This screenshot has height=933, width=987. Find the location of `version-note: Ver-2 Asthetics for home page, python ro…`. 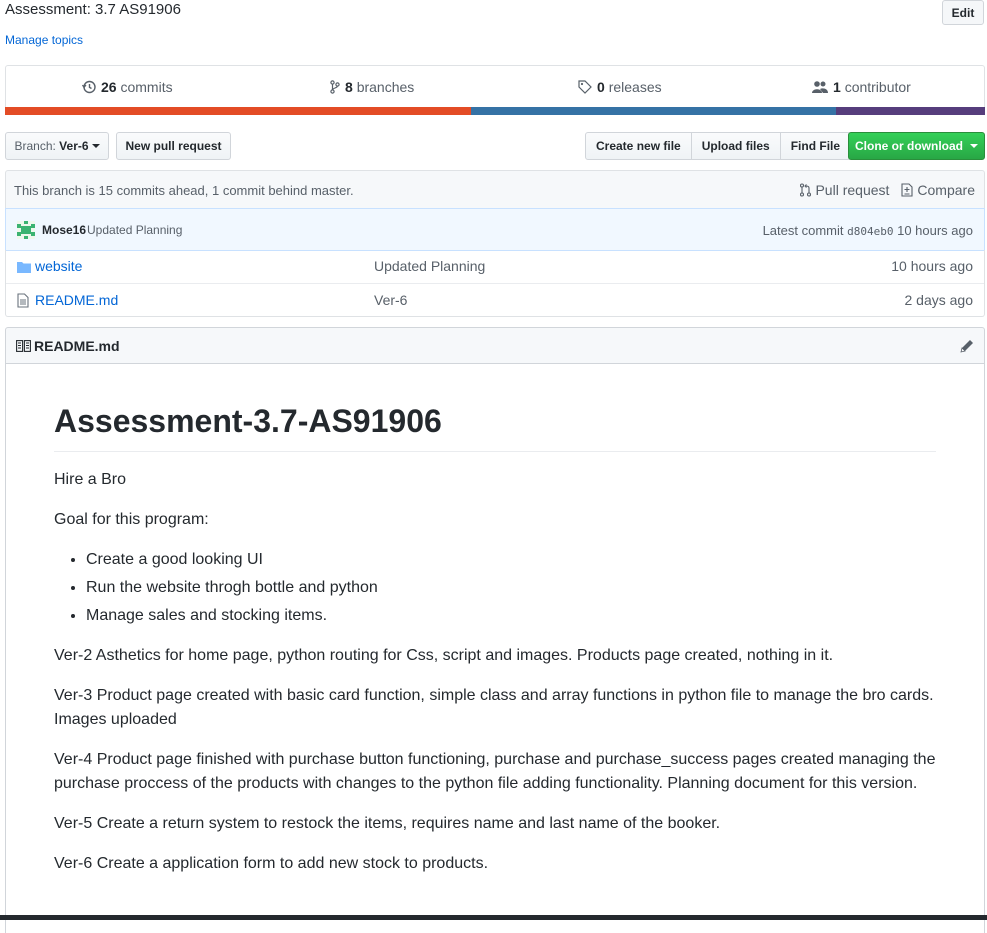

version-note: Ver-2 Asthetics for home page, python ro… is located at coordinates (444, 655).